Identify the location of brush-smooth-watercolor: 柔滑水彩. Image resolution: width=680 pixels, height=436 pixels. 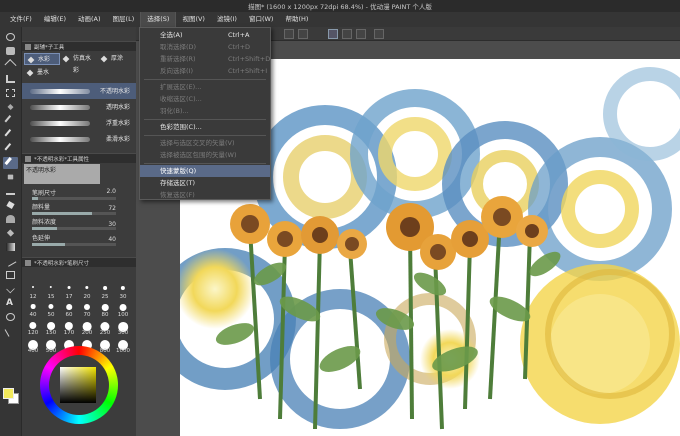
(79, 139).